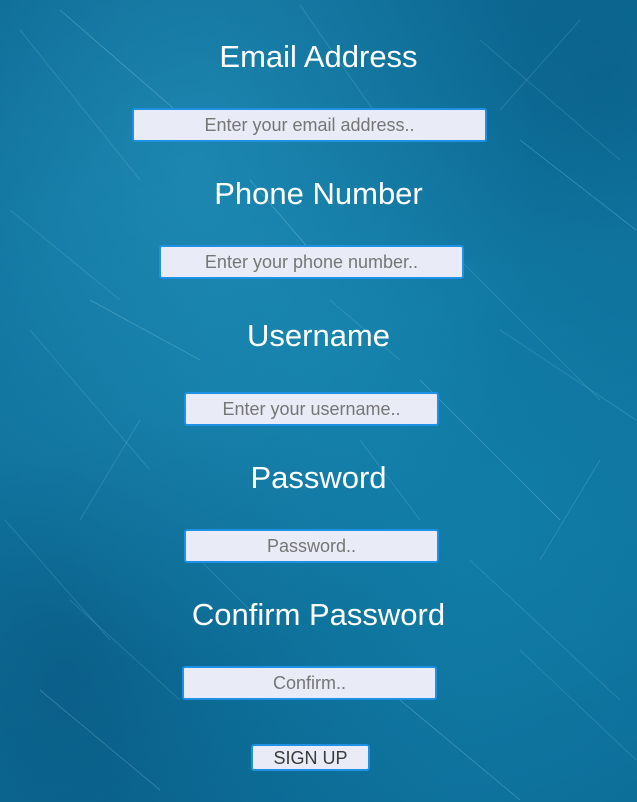 This screenshot has height=802, width=637. Describe the element at coordinates (309, 125) in the screenshot. I see `email-field` at that location.